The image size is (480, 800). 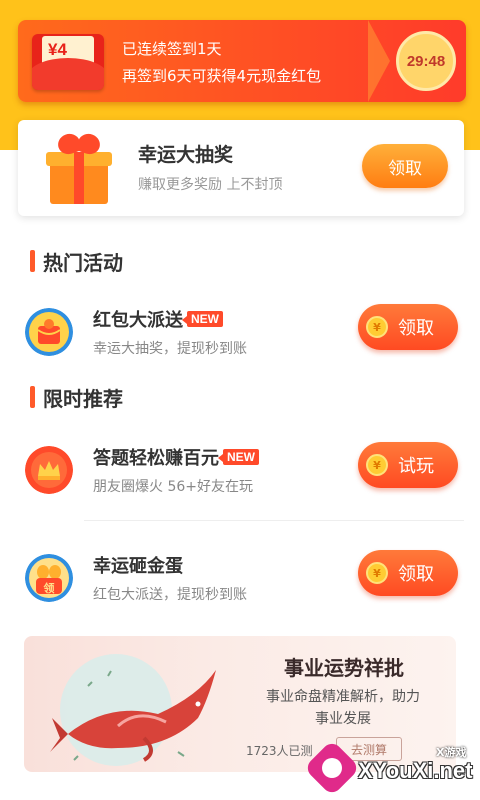 What do you see at coordinates (343, 697) in the screenshot?
I see `promo-description-line1: 事业命盘精准解析，助力` at bounding box center [343, 697].